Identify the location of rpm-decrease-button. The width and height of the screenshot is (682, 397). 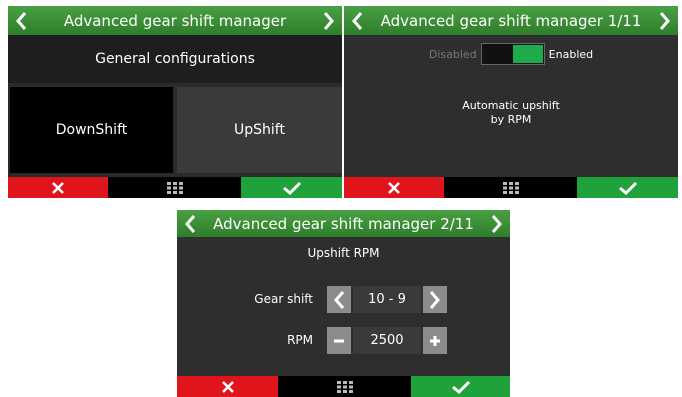
(339, 340).